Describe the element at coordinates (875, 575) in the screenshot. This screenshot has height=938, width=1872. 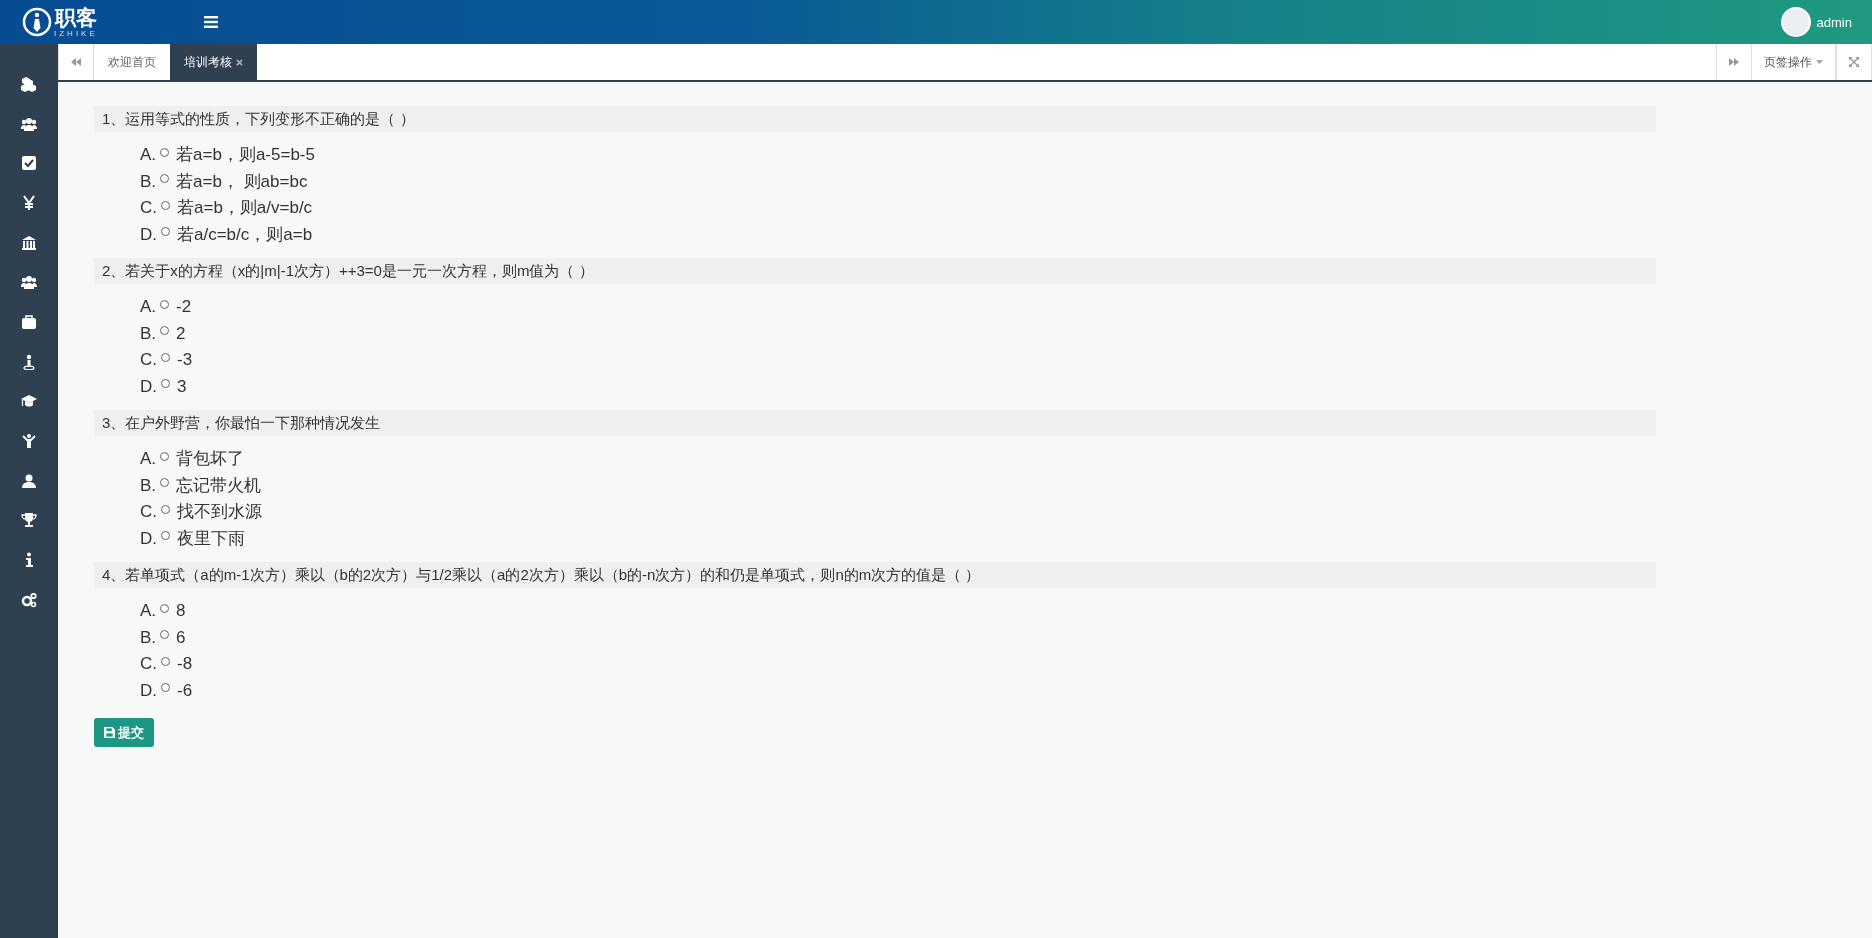
I see `question-title: 4、若单项式（a的m-1次方）乘以（b的2次方）与1/2乘以（a的2次方）乘以（b的-n次方）的和仍是单项式，则n的m次方的值是（ ）` at that location.